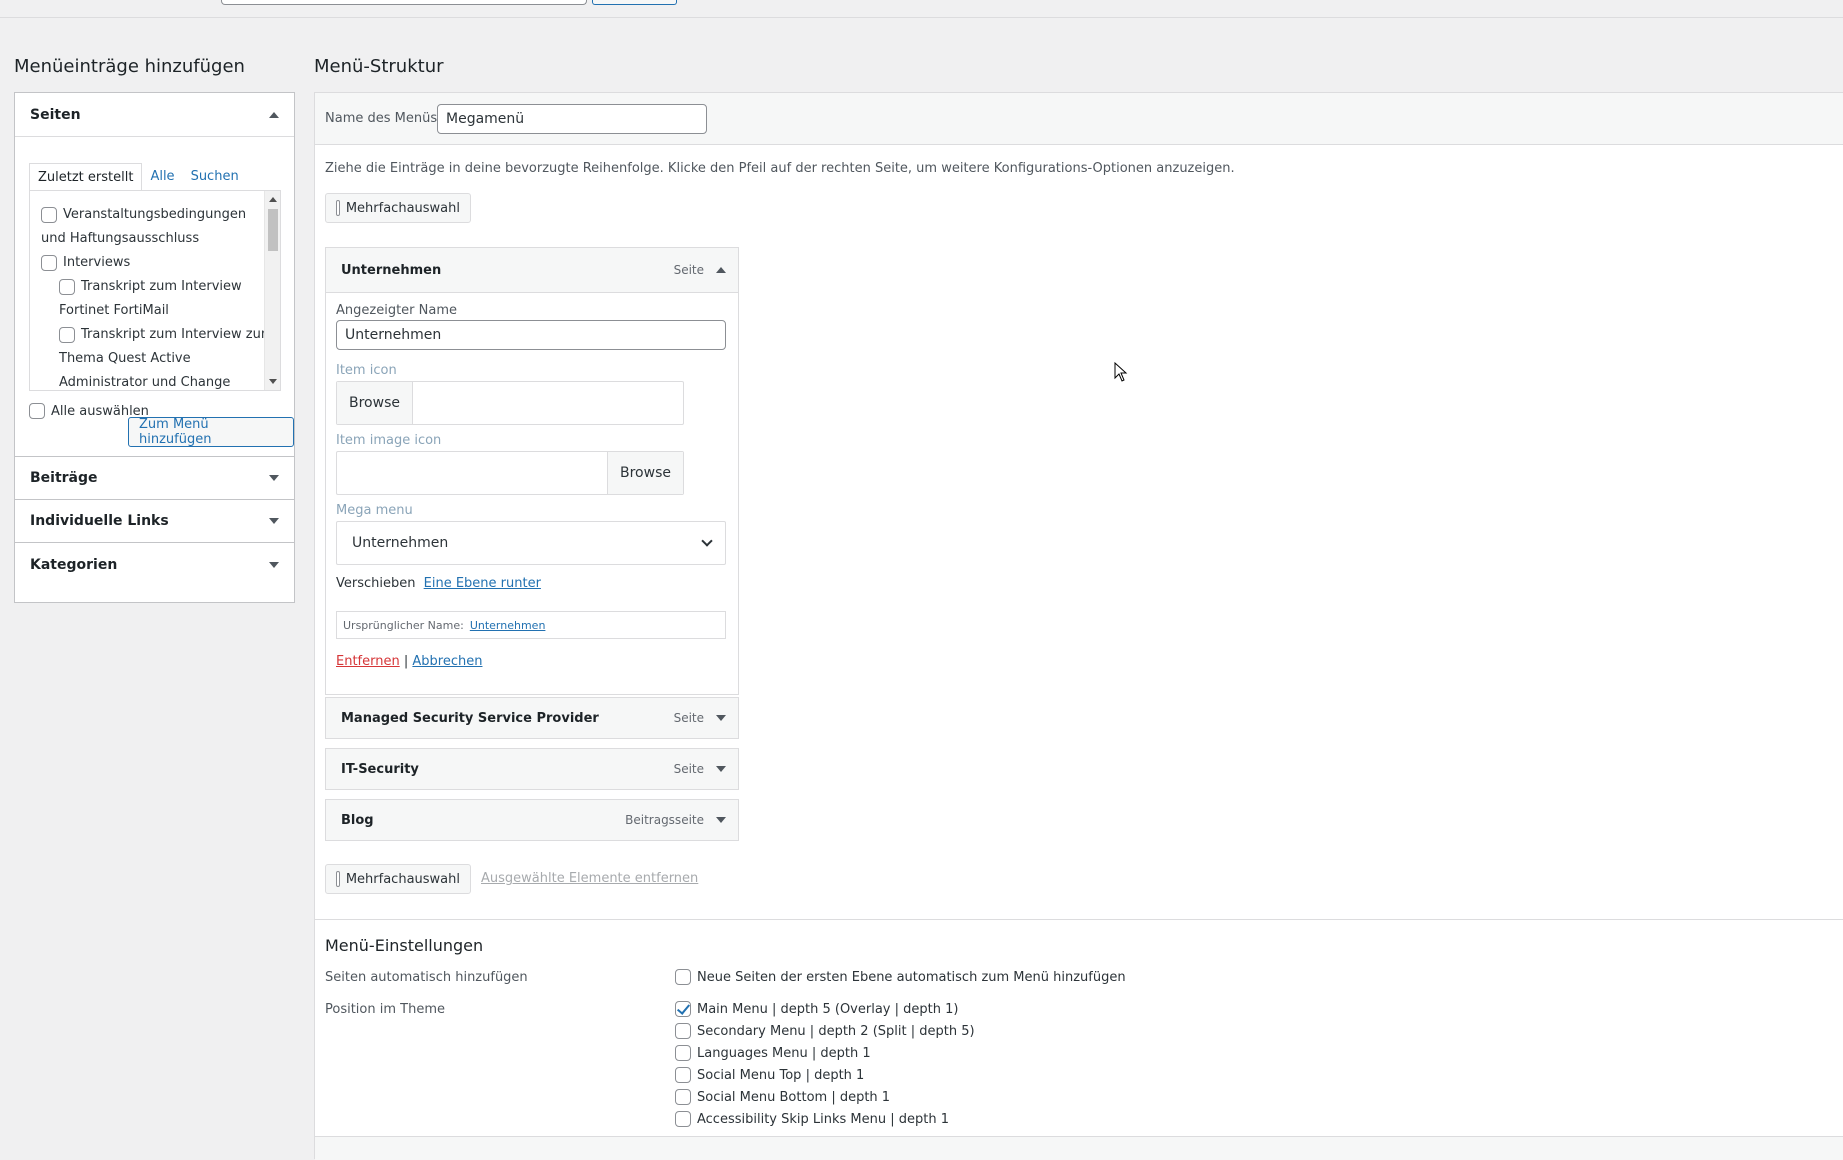  I want to click on remove-link: Entfernen, so click(368, 661).